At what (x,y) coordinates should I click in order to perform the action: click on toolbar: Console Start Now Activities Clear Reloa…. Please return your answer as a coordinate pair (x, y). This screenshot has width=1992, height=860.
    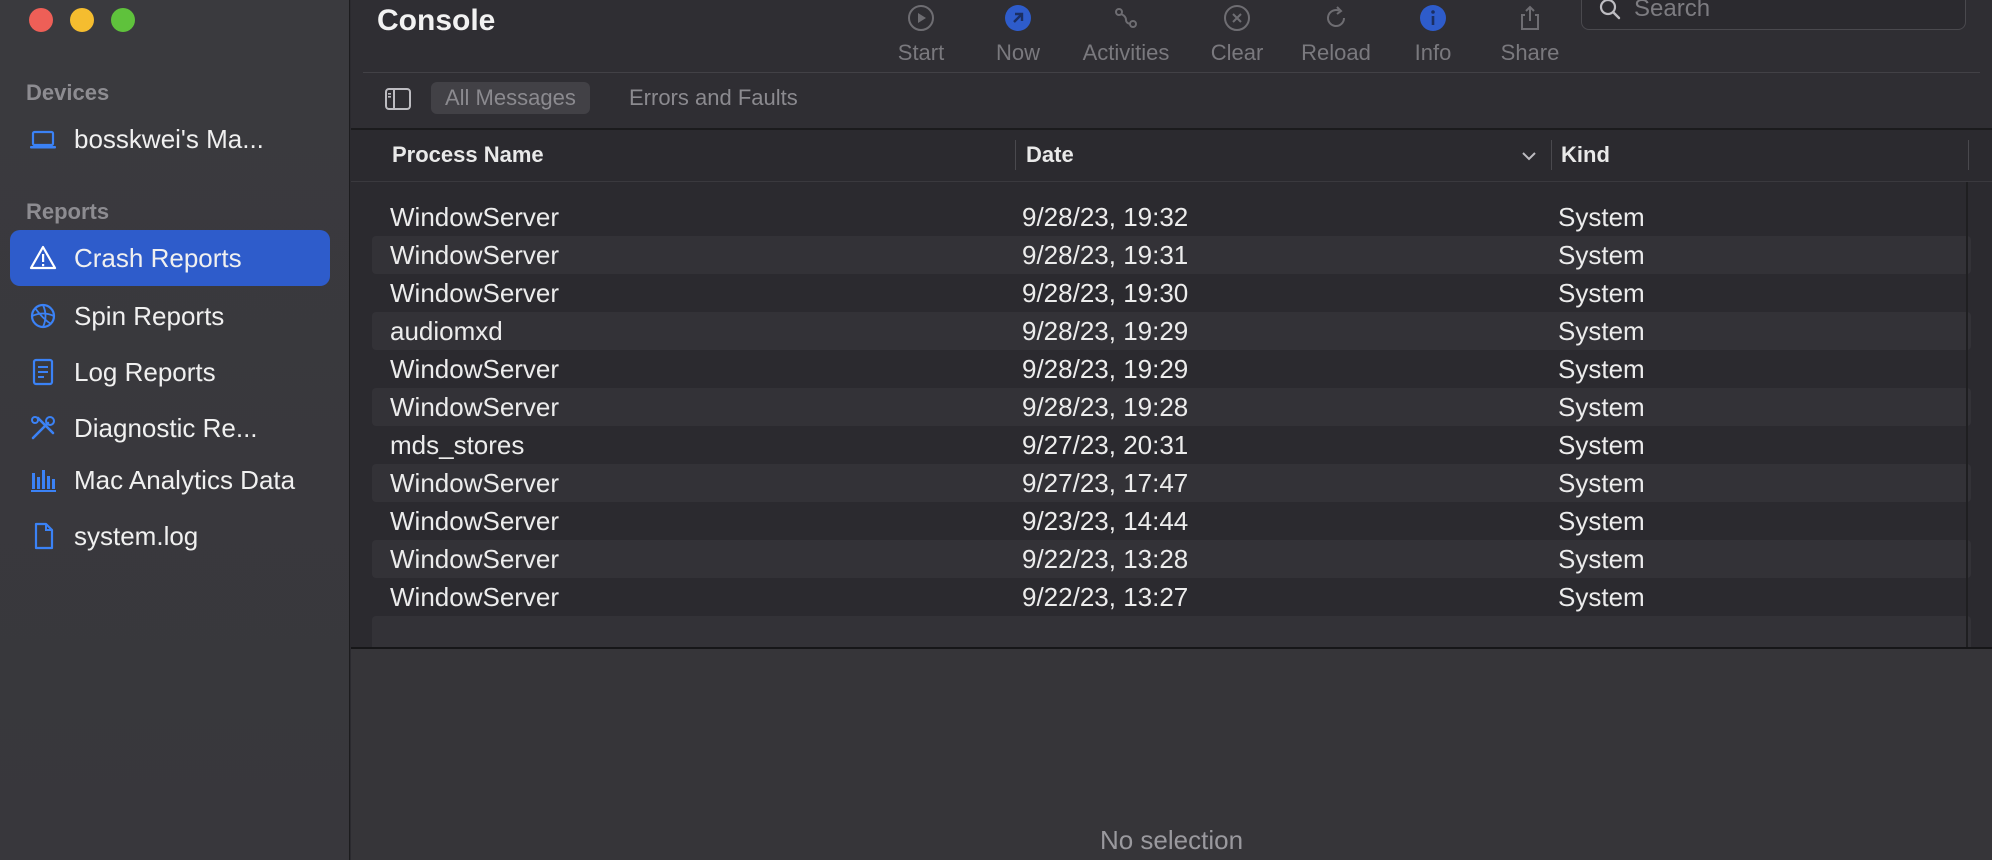
    Looking at the image, I should click on (1171, 64).